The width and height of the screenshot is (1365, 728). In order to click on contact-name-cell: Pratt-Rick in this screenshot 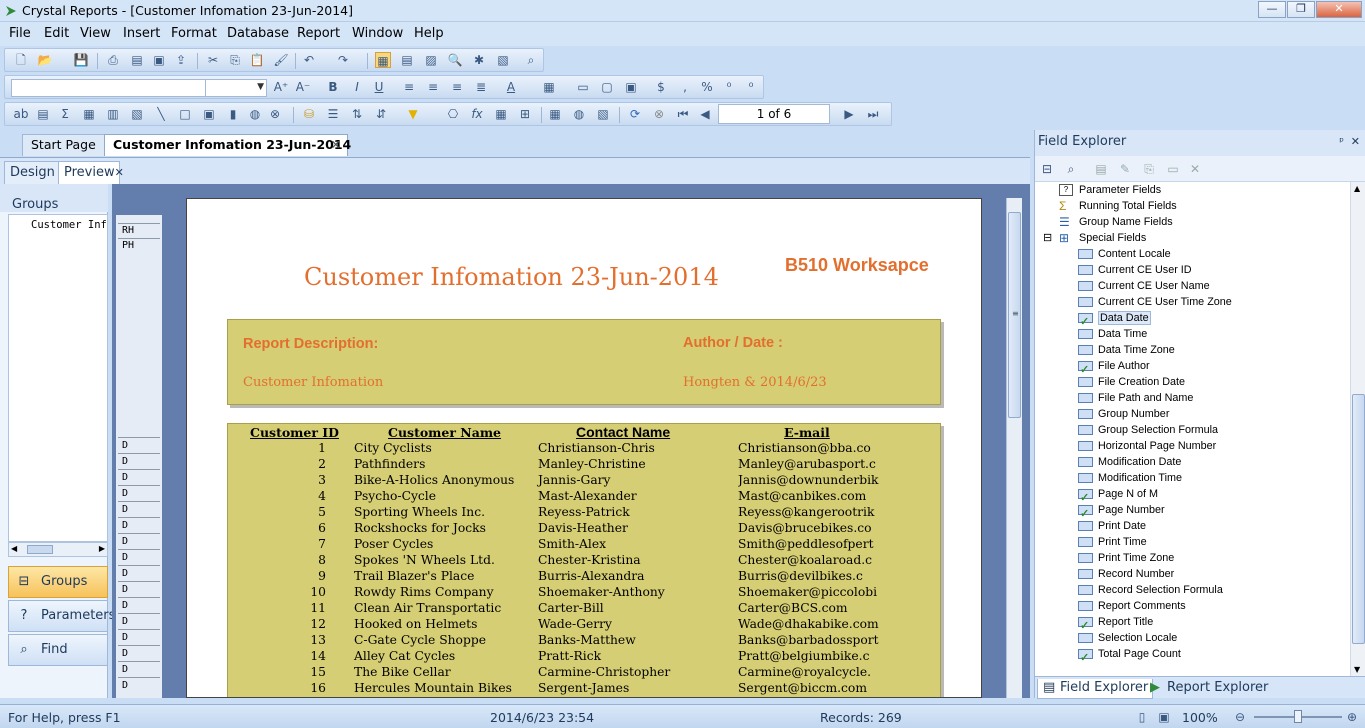, I will do `click(569, 656)`.